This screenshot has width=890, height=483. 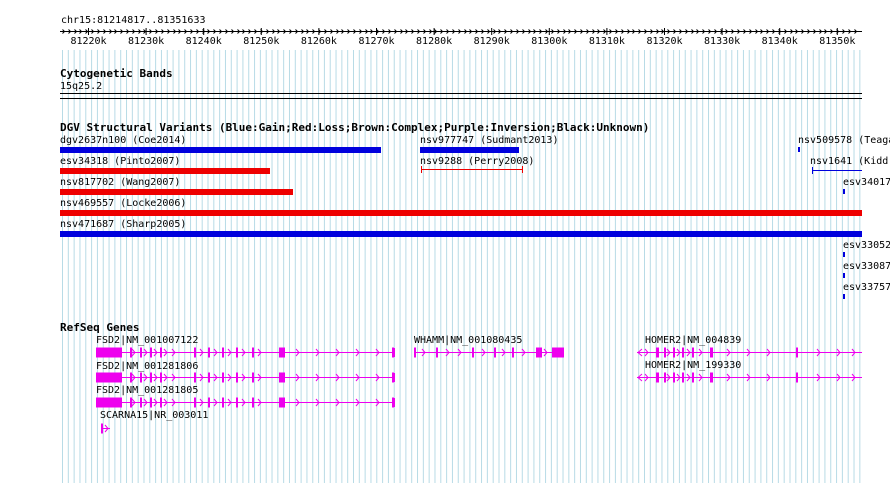 What do you see at coordinates (123, 203) in the screenshot?
I see `variant-label: nsv469557 (Locke2006)` at bounding box center [123, 203].